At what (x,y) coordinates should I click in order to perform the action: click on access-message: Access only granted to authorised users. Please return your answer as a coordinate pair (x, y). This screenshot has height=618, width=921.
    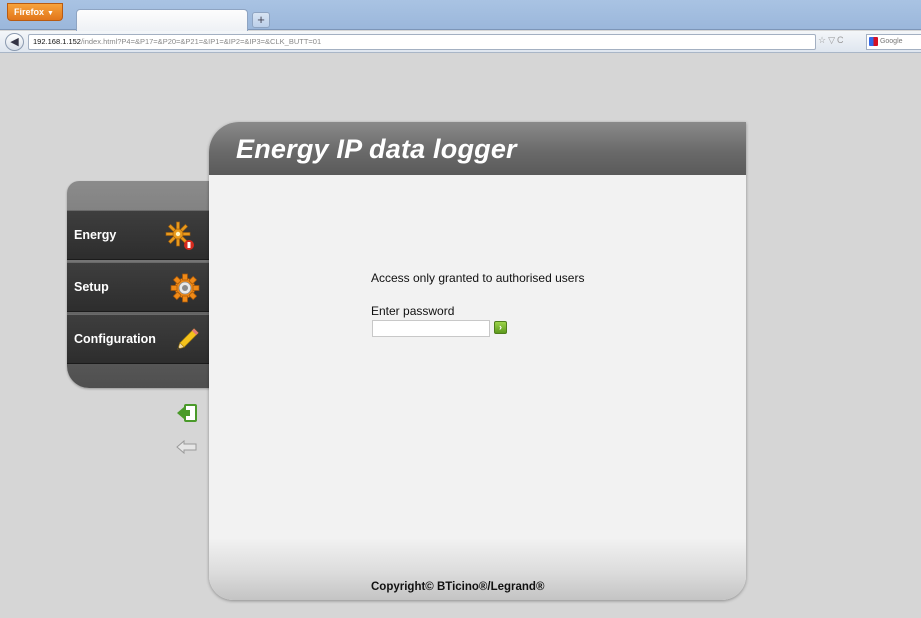
    Looking at the image, I should click on (478, 278).